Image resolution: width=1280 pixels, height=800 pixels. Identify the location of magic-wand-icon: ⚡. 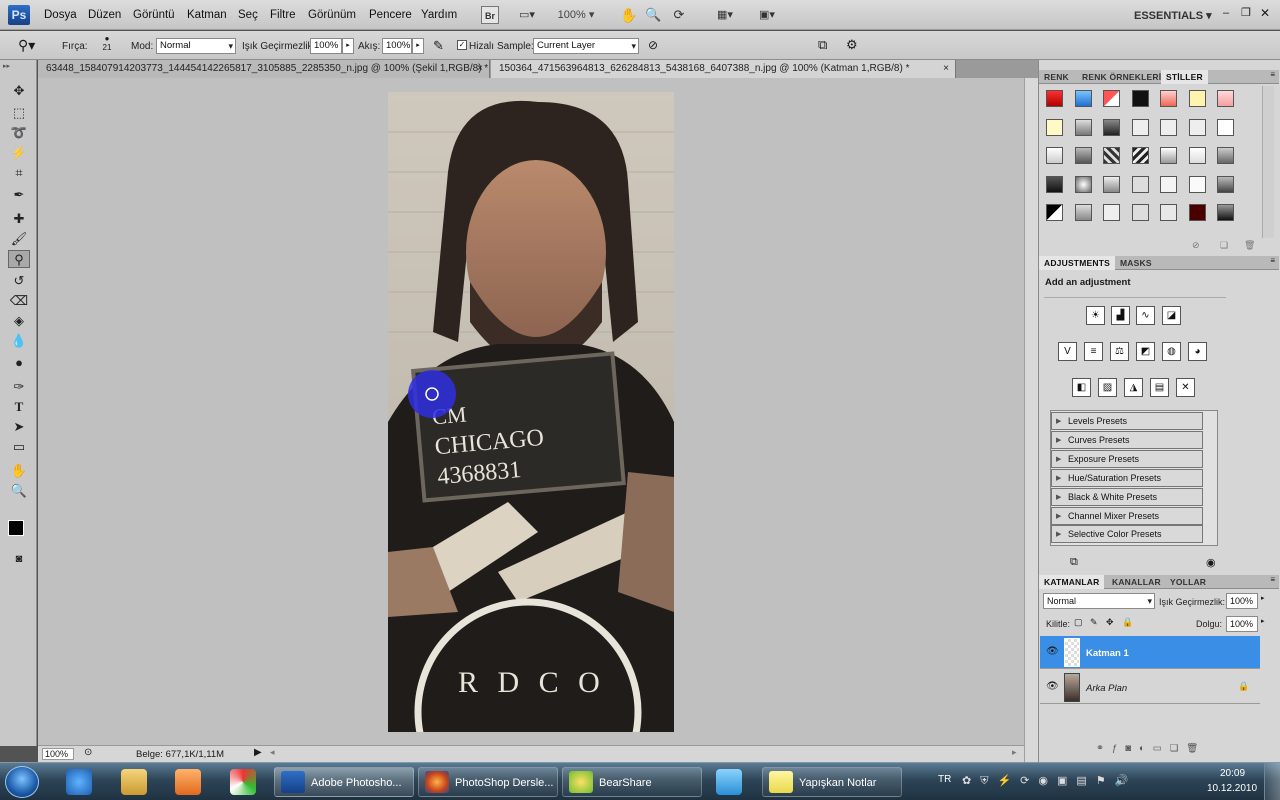
(19, 153).